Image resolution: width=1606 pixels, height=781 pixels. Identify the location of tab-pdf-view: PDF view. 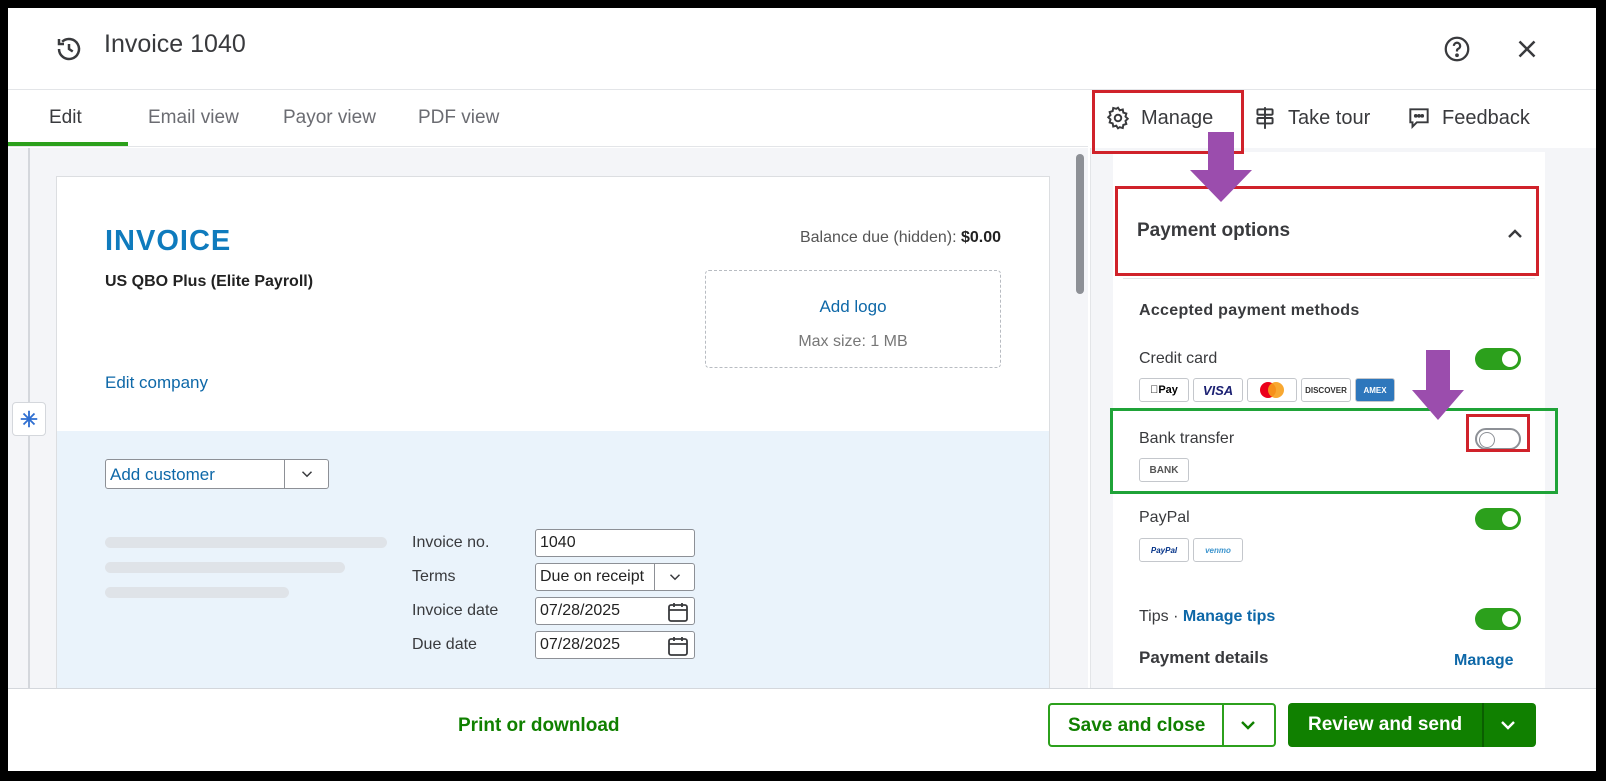
(458, 118).